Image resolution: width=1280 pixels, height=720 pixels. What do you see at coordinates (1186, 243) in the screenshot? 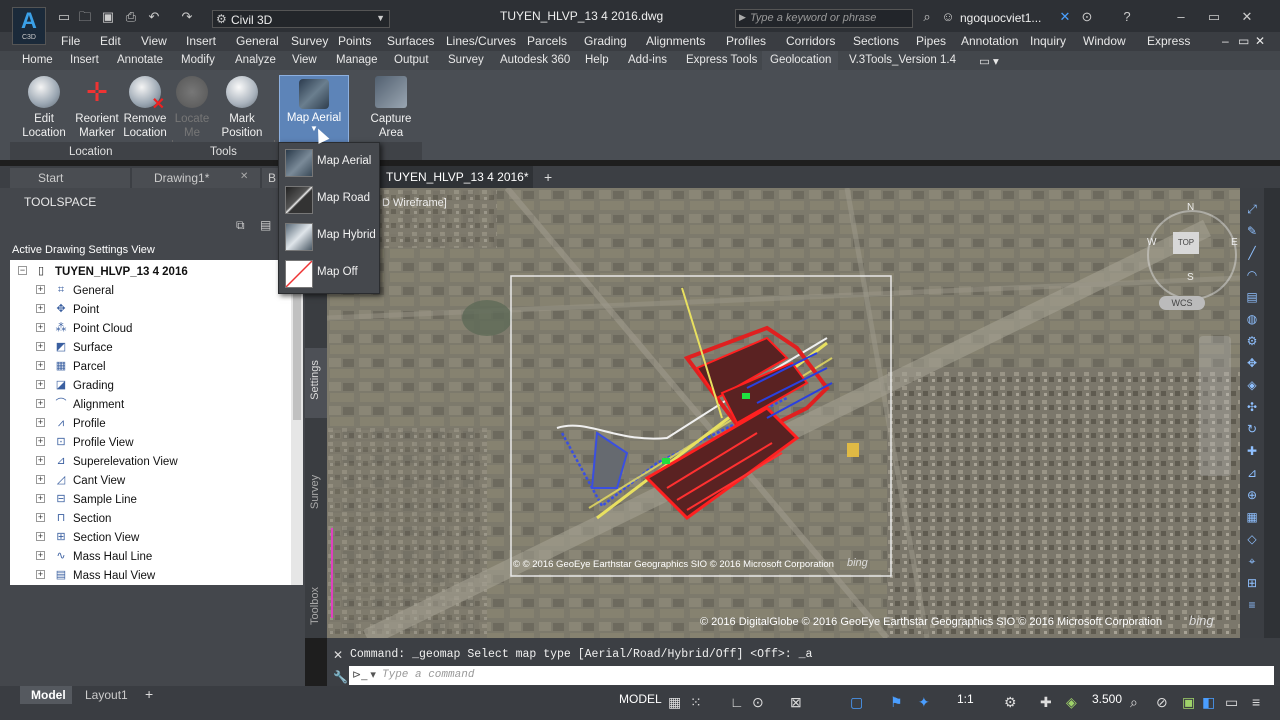
I see `viewcube-top-face: TOP` at bounding box center [1186, 243].